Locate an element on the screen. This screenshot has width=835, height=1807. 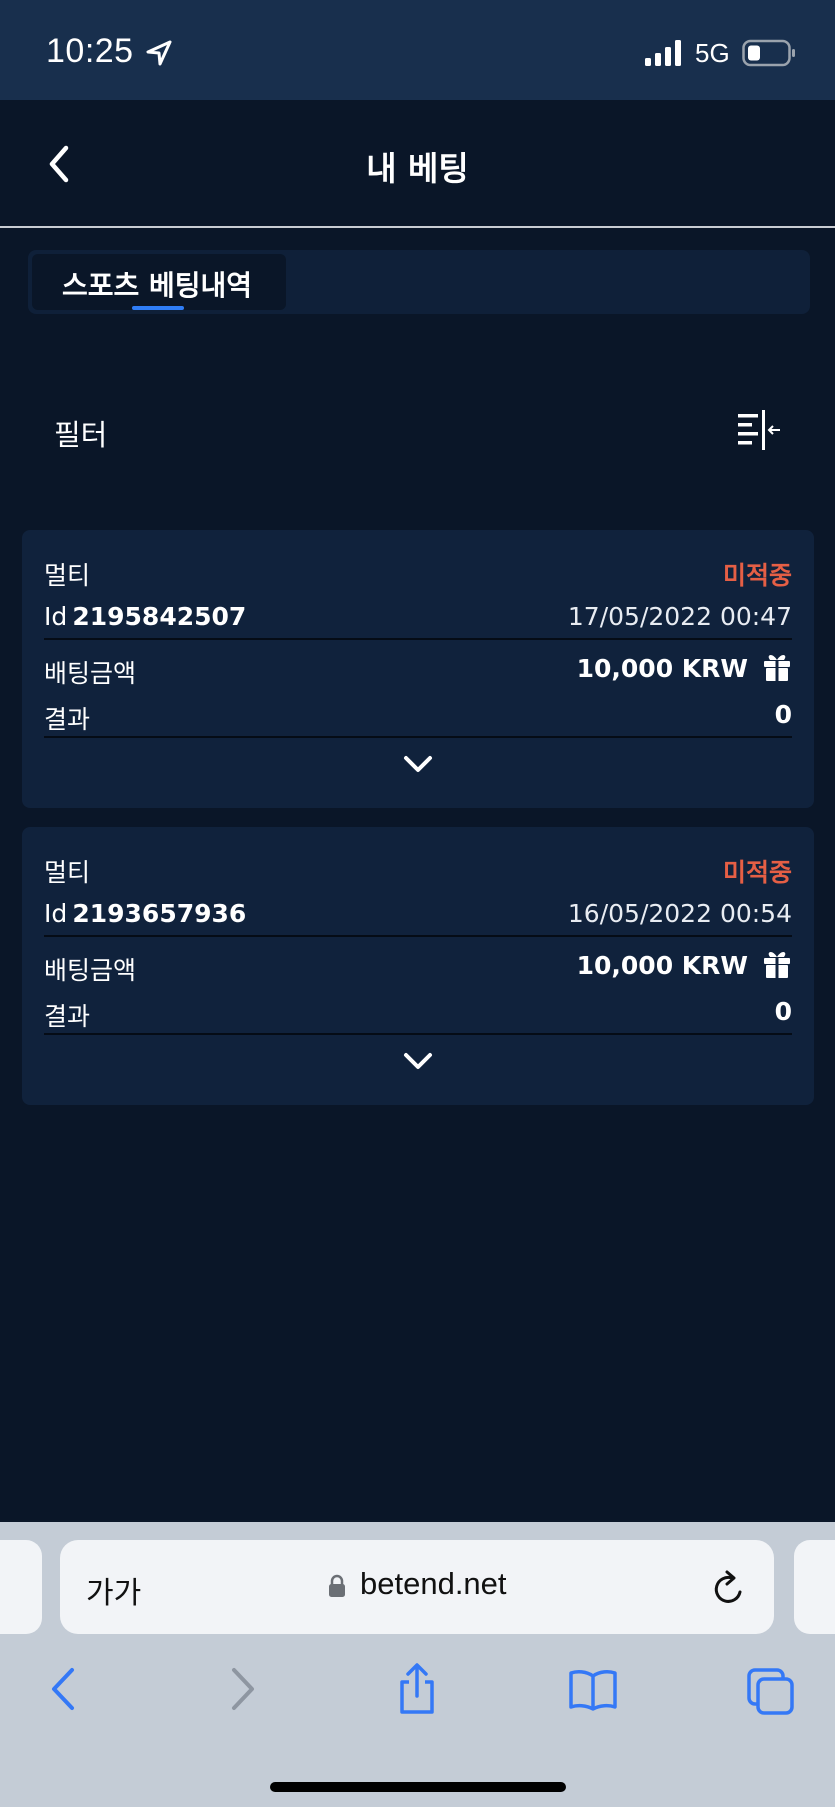
tab-label: 스포츠 베팅내역 is located at coordinates (157, 285).